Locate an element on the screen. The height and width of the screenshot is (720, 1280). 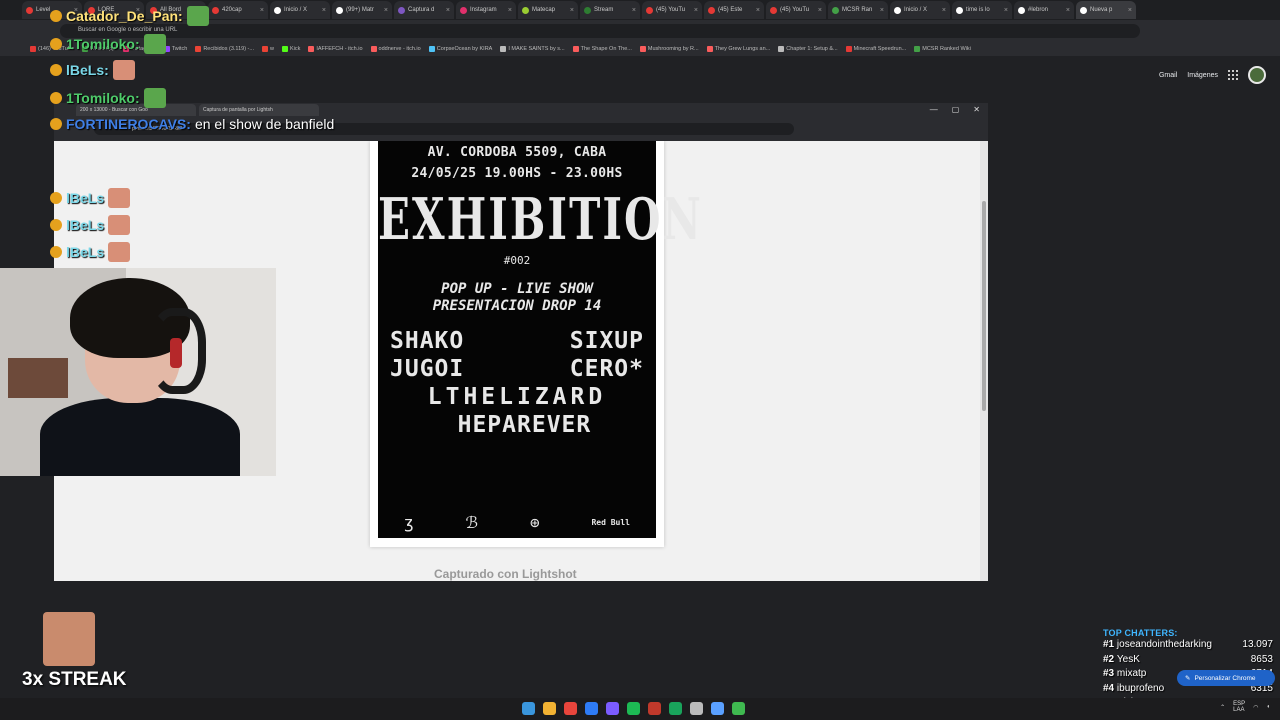
browser-tab: time is lo × is located at coordinates (982, 10).